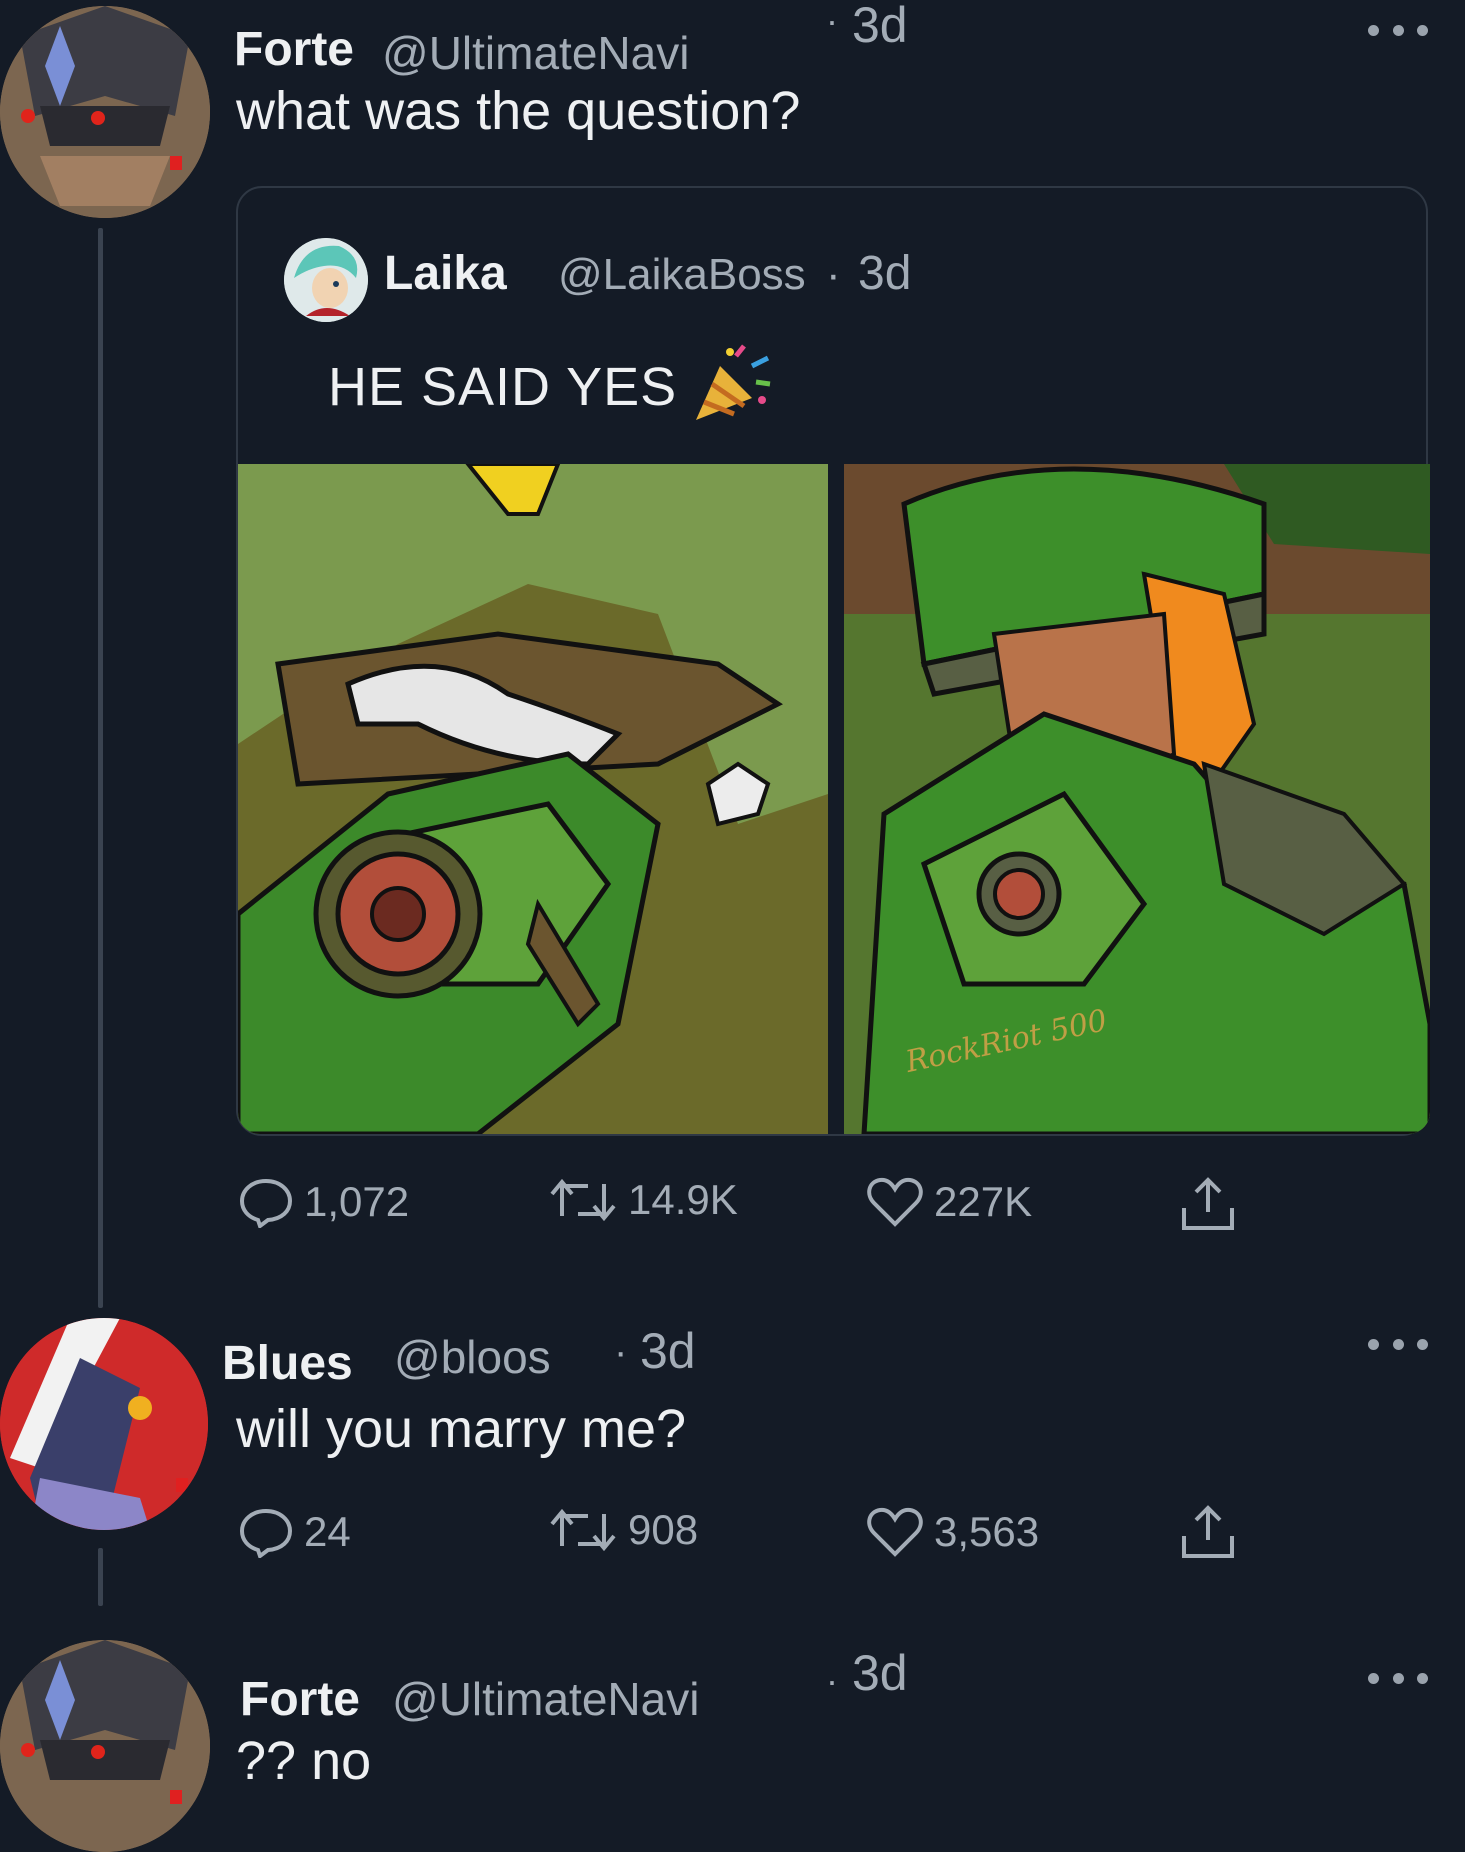 The width and height of the screenshot is (1465, 1852). What do you see at coordinates (100, 768) in the screenshot?
I see `thread-line-top` at bounding box center [100, 768].